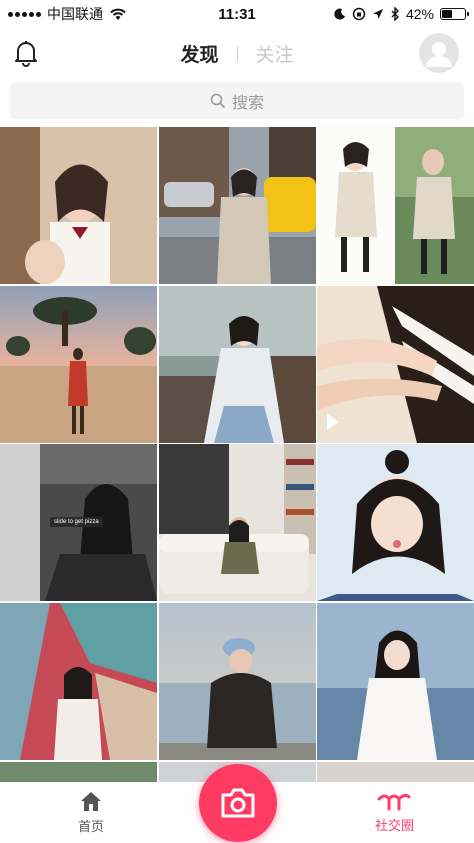 The width and height of the screenshot is (474, 843). I want to click on camera-button, so click(238, 803).